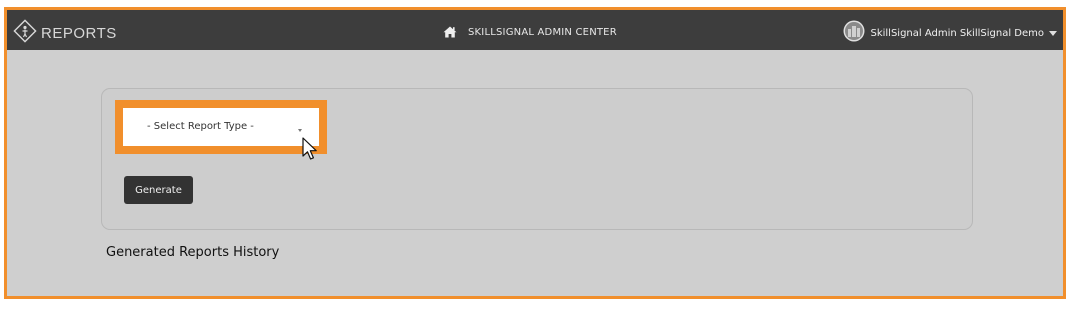 The image size is (1070, 328). I want to click on avatar-icon, so click(854, 33).